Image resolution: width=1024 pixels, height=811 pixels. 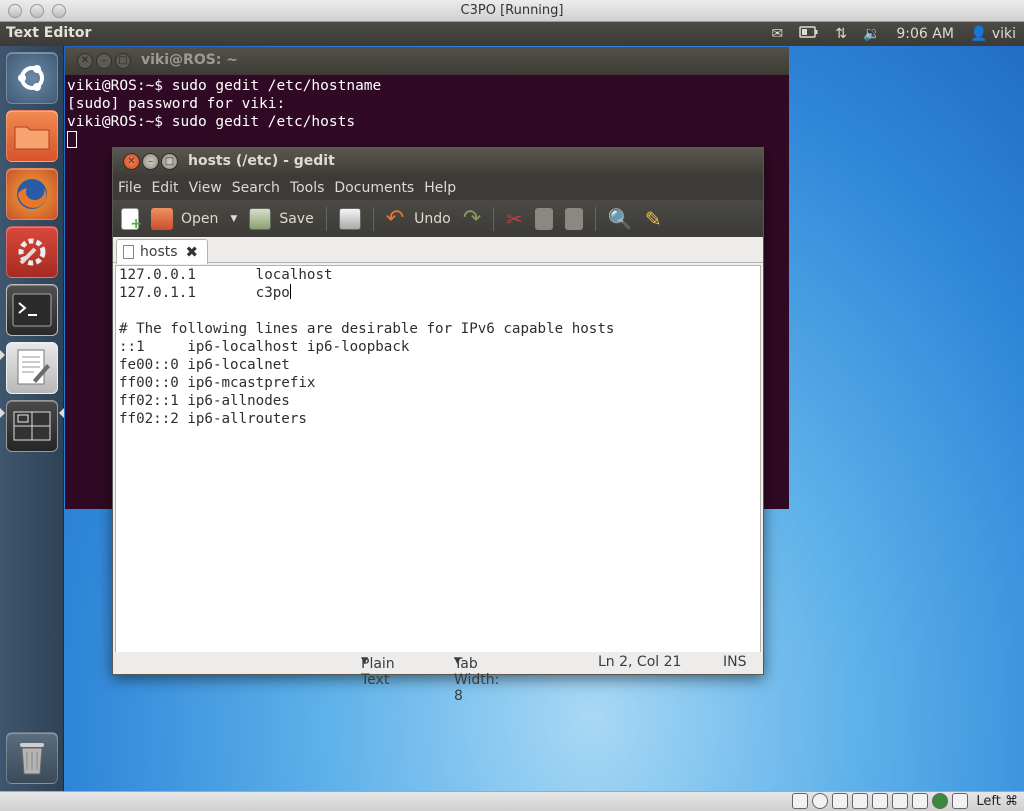 What do you see at coordinates (150, 161) in the screenshot?
I see `gedit-minimize-button: –` at bounding box center [150, 161].